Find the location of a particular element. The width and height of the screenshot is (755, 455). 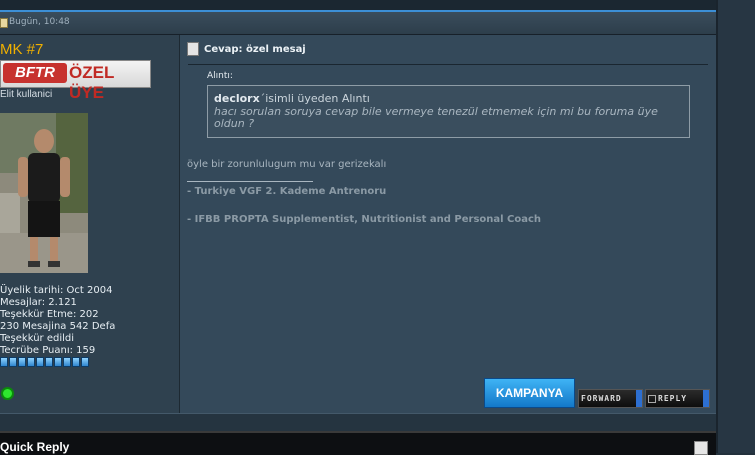

post-body: öyle bir zorunlulugum mu var gerizekalı is located at coordinates (287, 164).